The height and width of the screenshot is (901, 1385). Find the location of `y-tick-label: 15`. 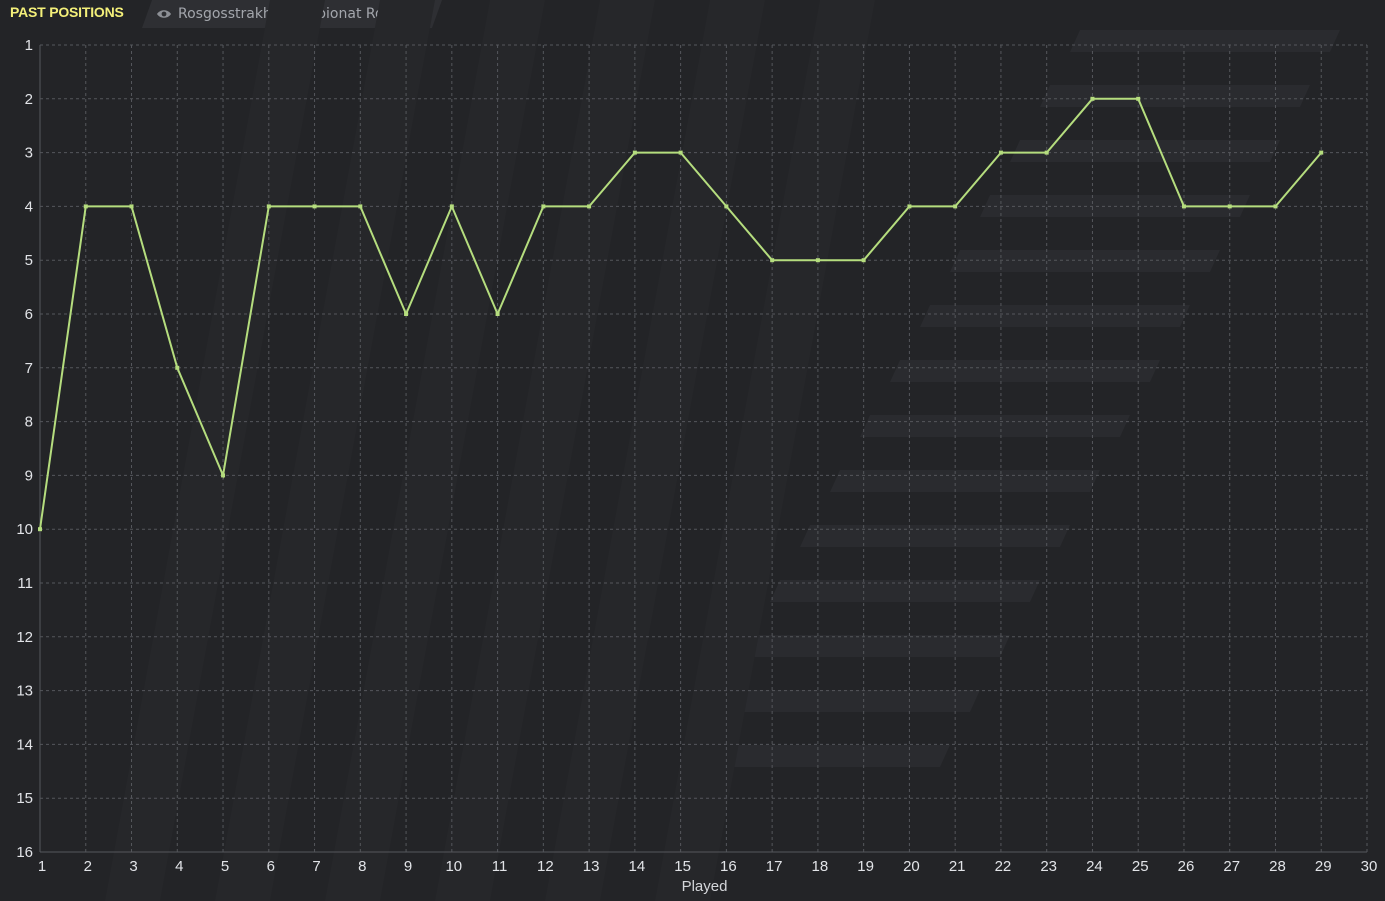

y-tick-label: 15 is located at coordinates (24, 798).